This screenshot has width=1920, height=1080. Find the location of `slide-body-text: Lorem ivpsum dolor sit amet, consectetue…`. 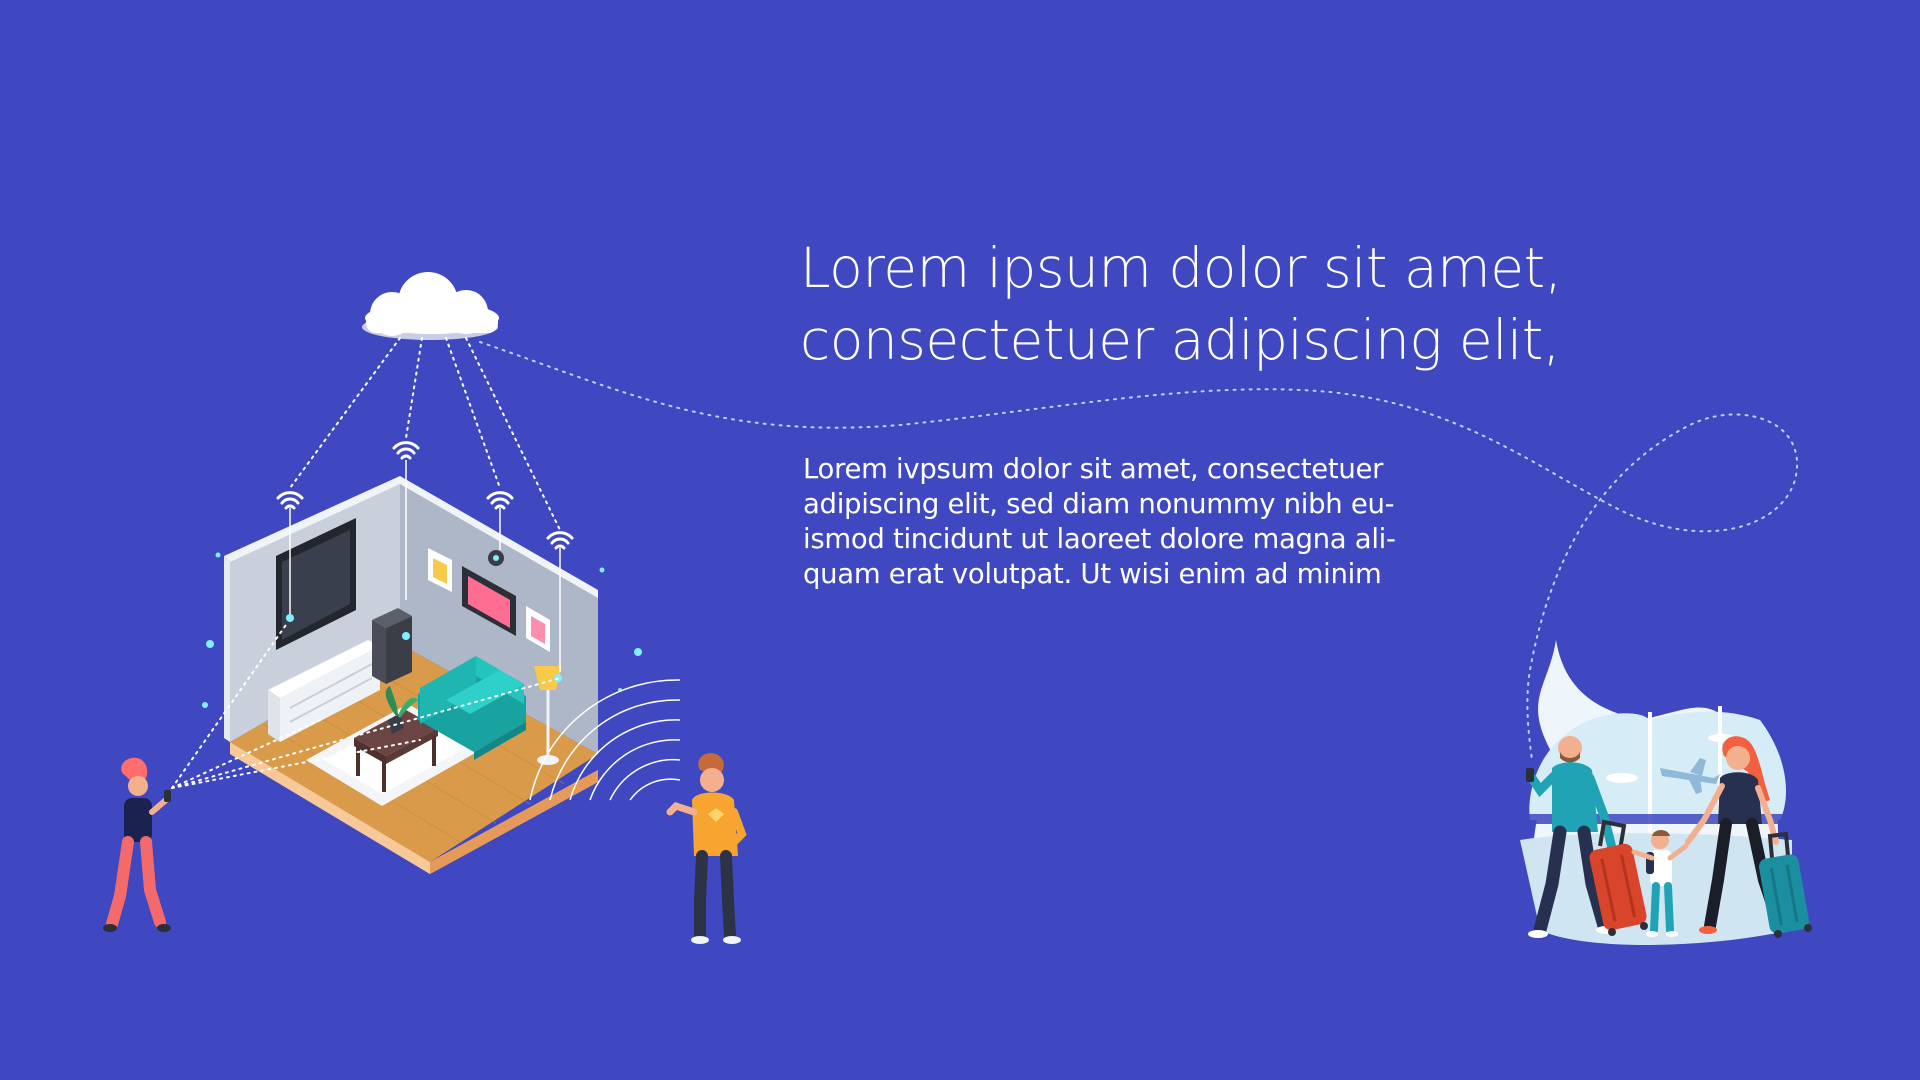

slide-body-text: Lorem ivpsum dolor sit amet, consectetue… is located at coordinates (1123, 522).